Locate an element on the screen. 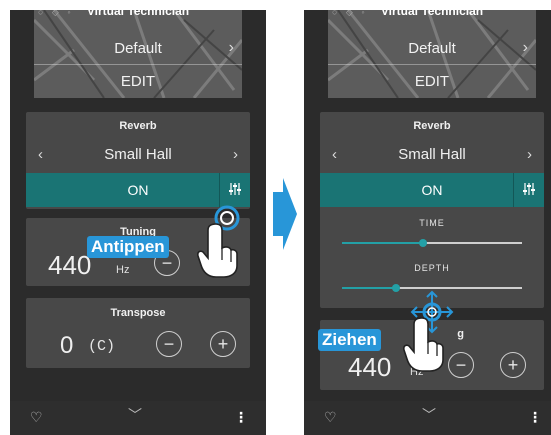  tuning-plus-button: + is located at coordinates (513, 365).